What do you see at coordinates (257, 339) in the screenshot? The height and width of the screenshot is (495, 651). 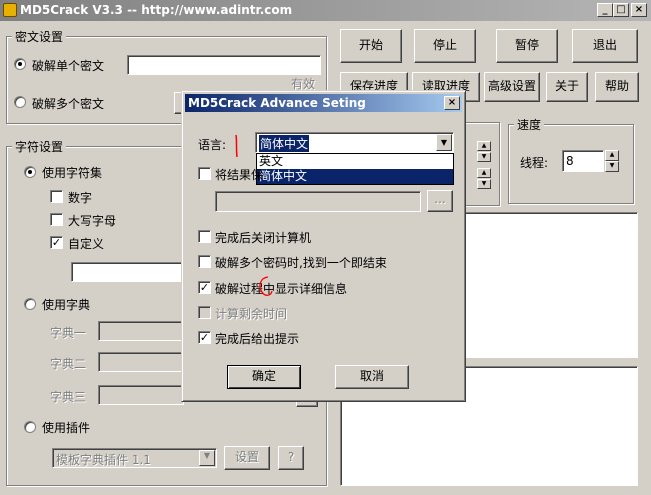 I see `notify-done-label: 完成后给出提示` at bounding box center [257, 339].